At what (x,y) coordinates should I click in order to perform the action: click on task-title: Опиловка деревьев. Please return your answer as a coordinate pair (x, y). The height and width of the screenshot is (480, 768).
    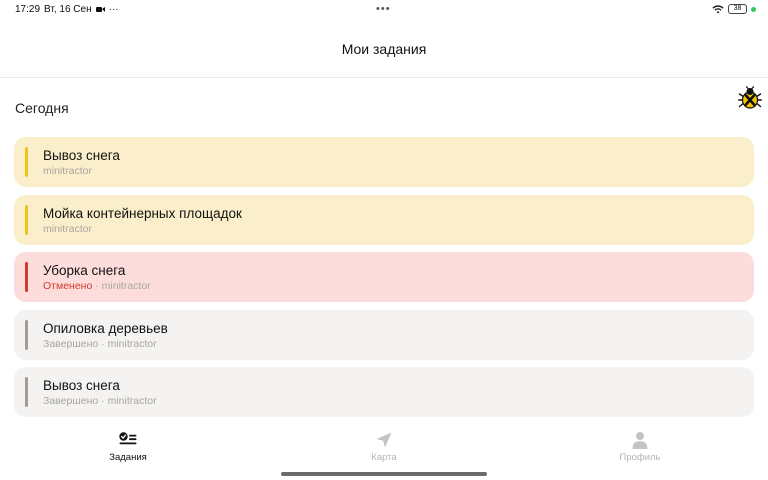
    Looking at the image, I should click on (105, 328).